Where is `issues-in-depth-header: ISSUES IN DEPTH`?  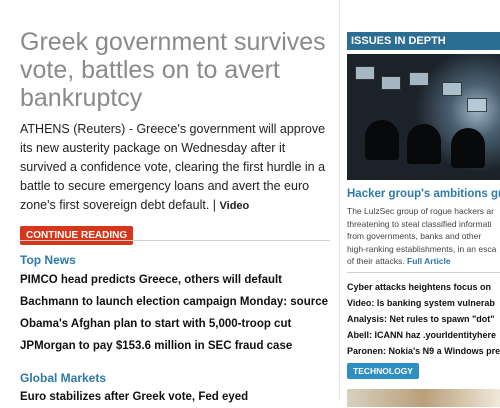
issues-in-depth-header: ISSUES IN DEPTH is located at coordinates (423, 41).